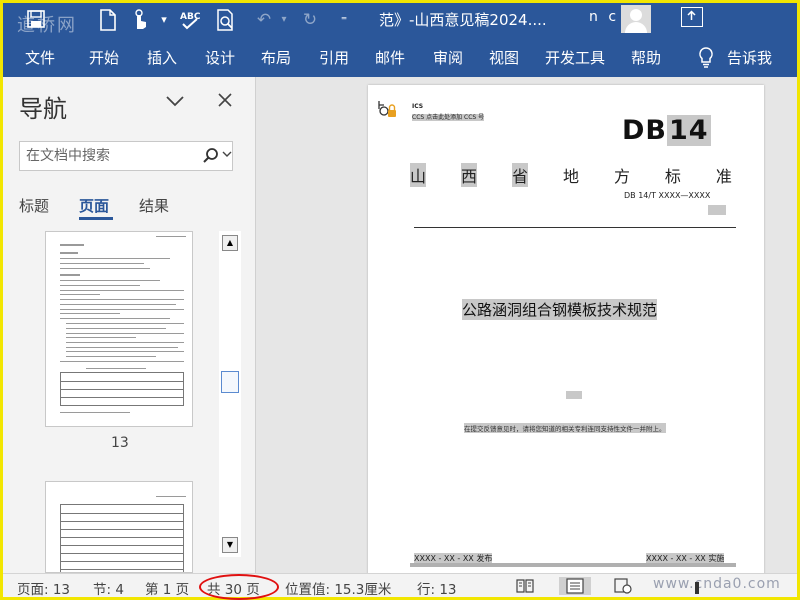 This screenshot has width=800, height=600. What do you see at coordinates (749, 57) in the screenshot?
I see `tell-me-button: 告诉我` at bounding box center [749, 57].